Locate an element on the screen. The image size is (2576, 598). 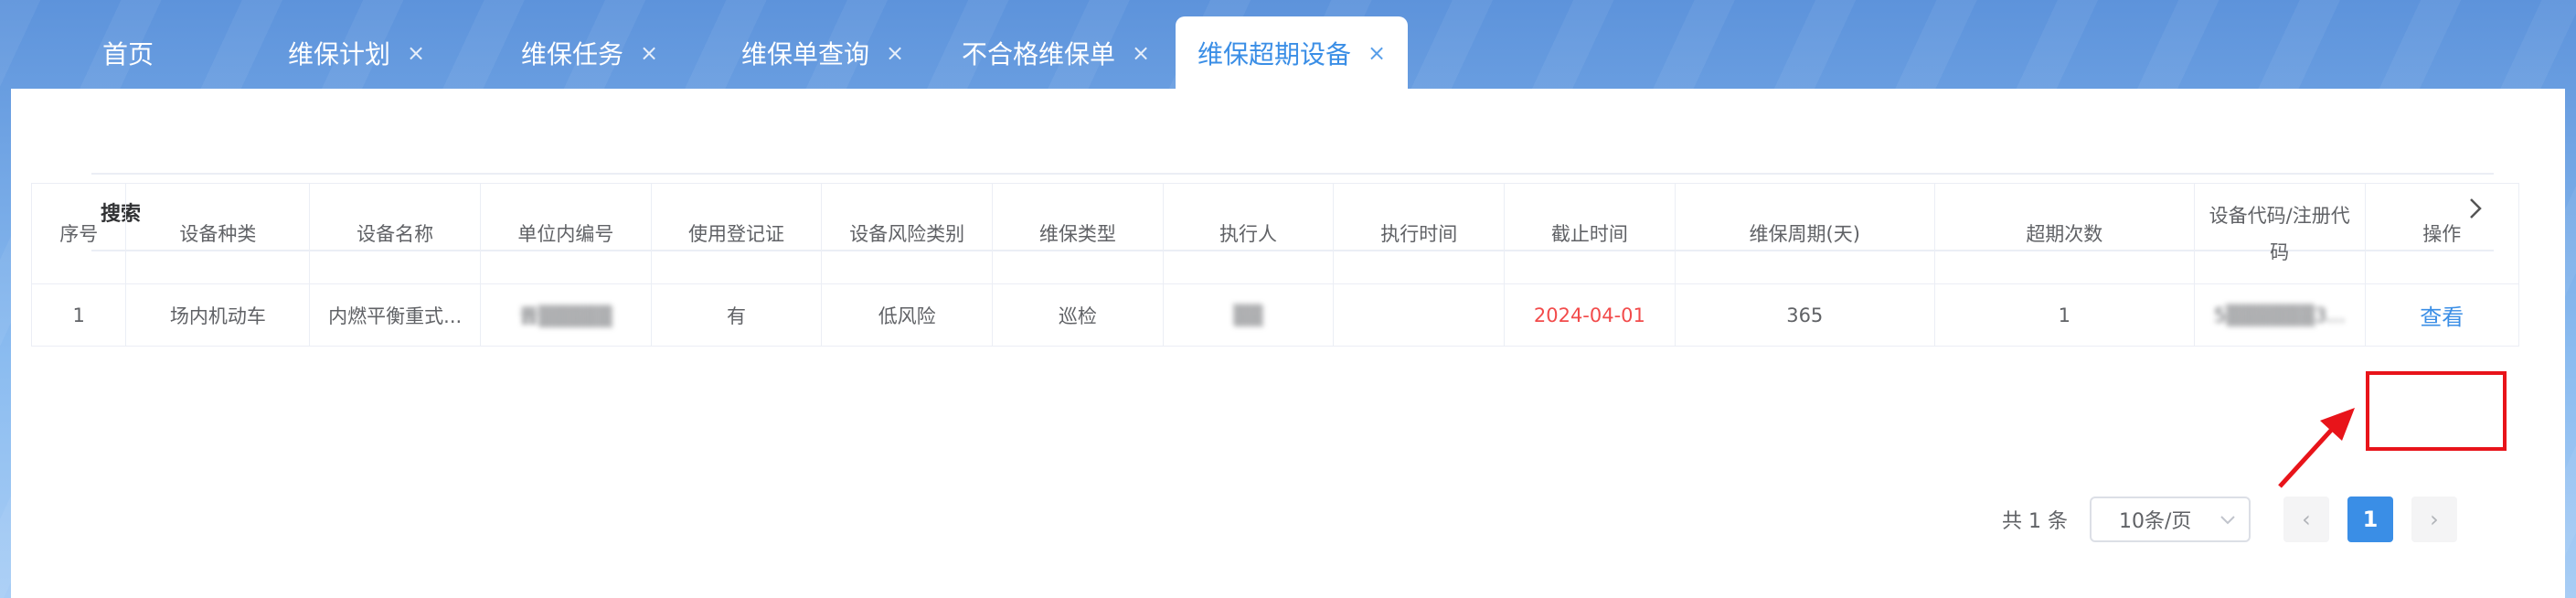
cell-maint-type: 巡检 is located at coordinates (1078, 315).